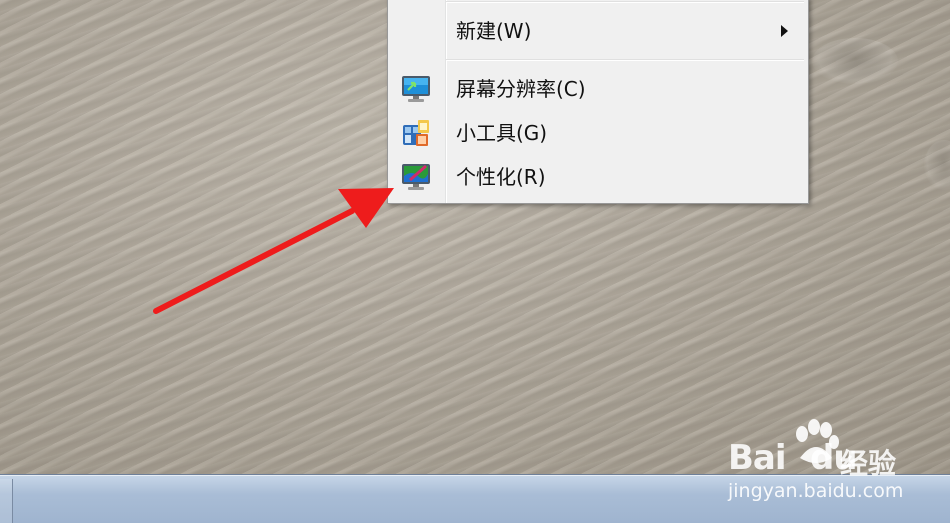 This screenshot has width=950, height=523. What do you see at coordinates (598, 177) in the screenshot?
I see `menu-item-personalize: 个性化(R)` at bounding box center [598, 177].